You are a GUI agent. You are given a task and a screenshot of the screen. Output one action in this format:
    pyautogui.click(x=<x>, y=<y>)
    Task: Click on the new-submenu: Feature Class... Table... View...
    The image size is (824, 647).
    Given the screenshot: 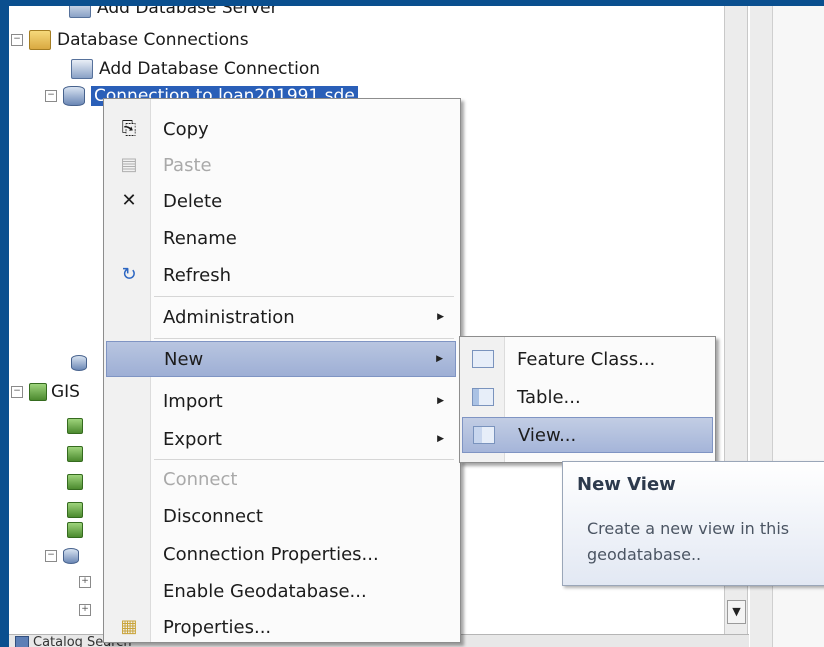 What is the action you would take?
    pyautogui.click(x=587, y=399)
    